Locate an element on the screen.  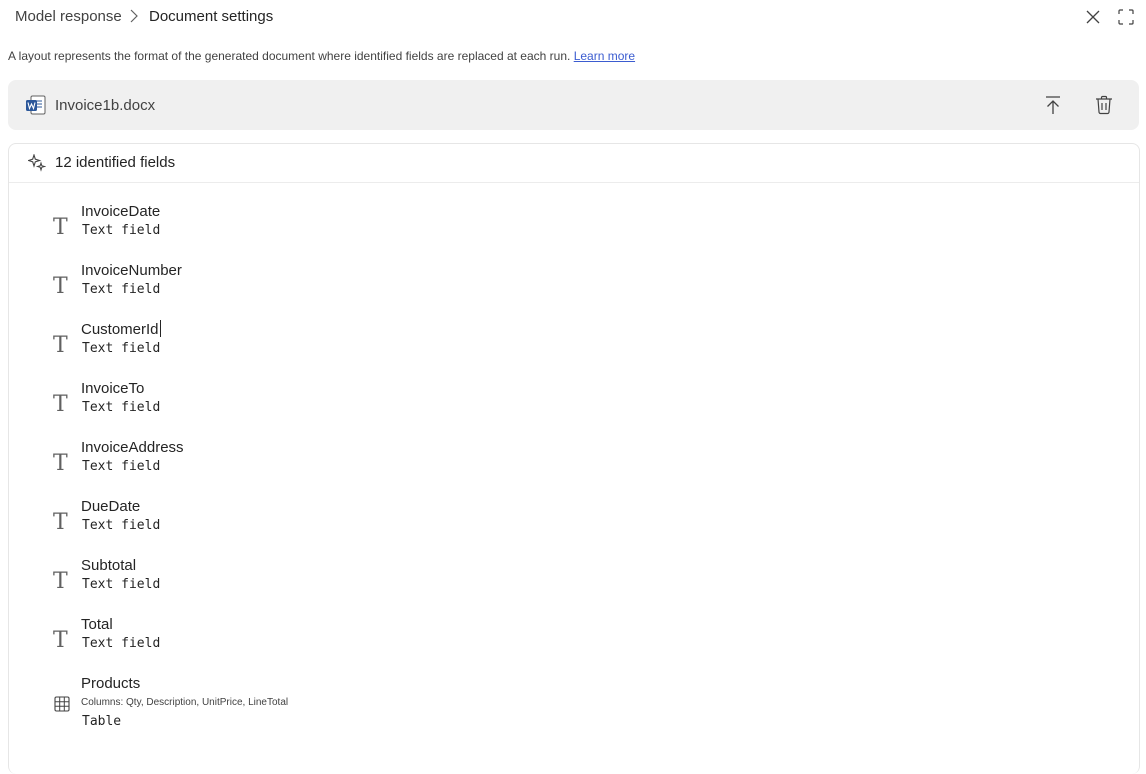
text-caret is located at coordinates (160, 328).